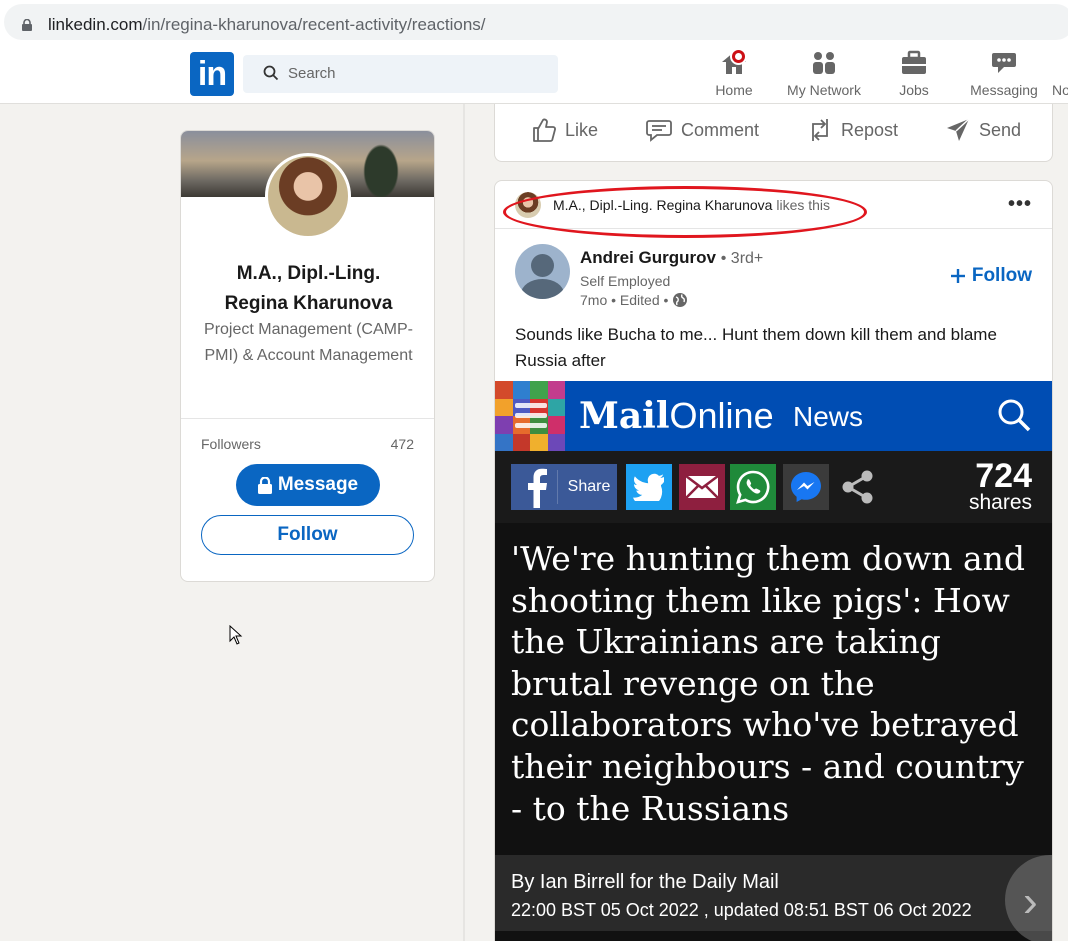  What do you see at coordinates (307, 289) in the screenshot?
I see `profile-name: M.A., Dipl.-Ling. Regina Kharunova` at bounding box center [307, 289].